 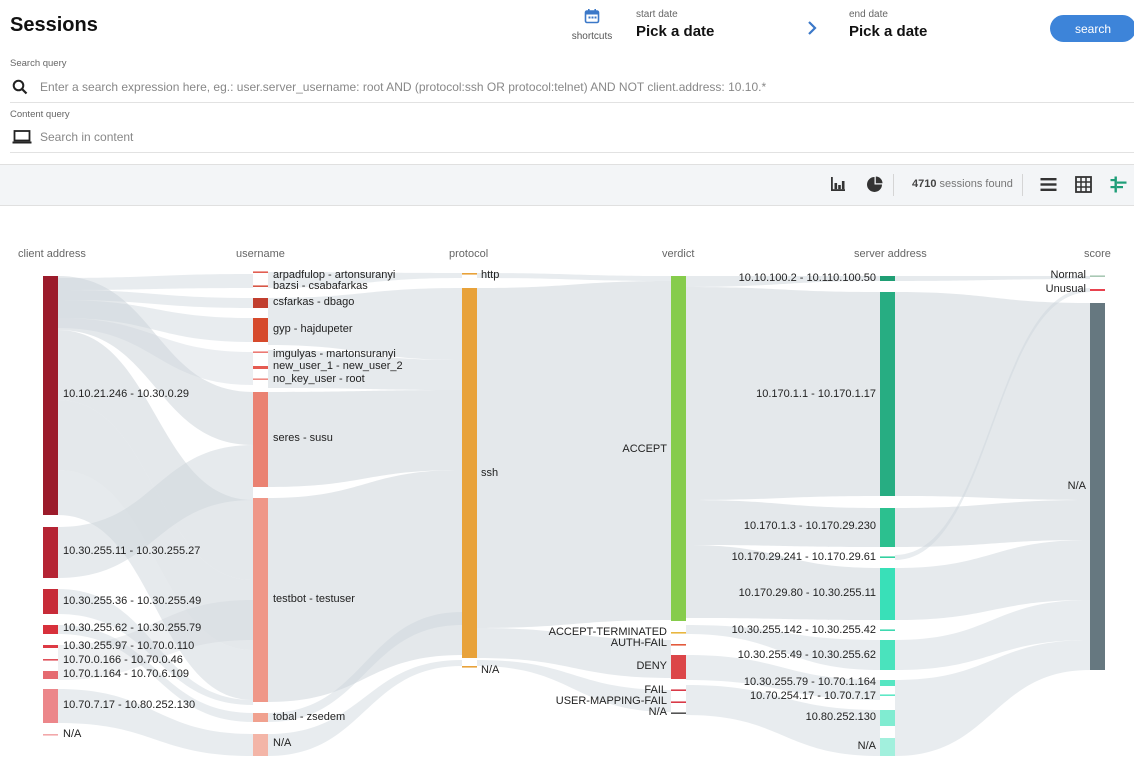 I want to click on username-label: new_user_1 - new_user_2, so click(x=338, y=366).